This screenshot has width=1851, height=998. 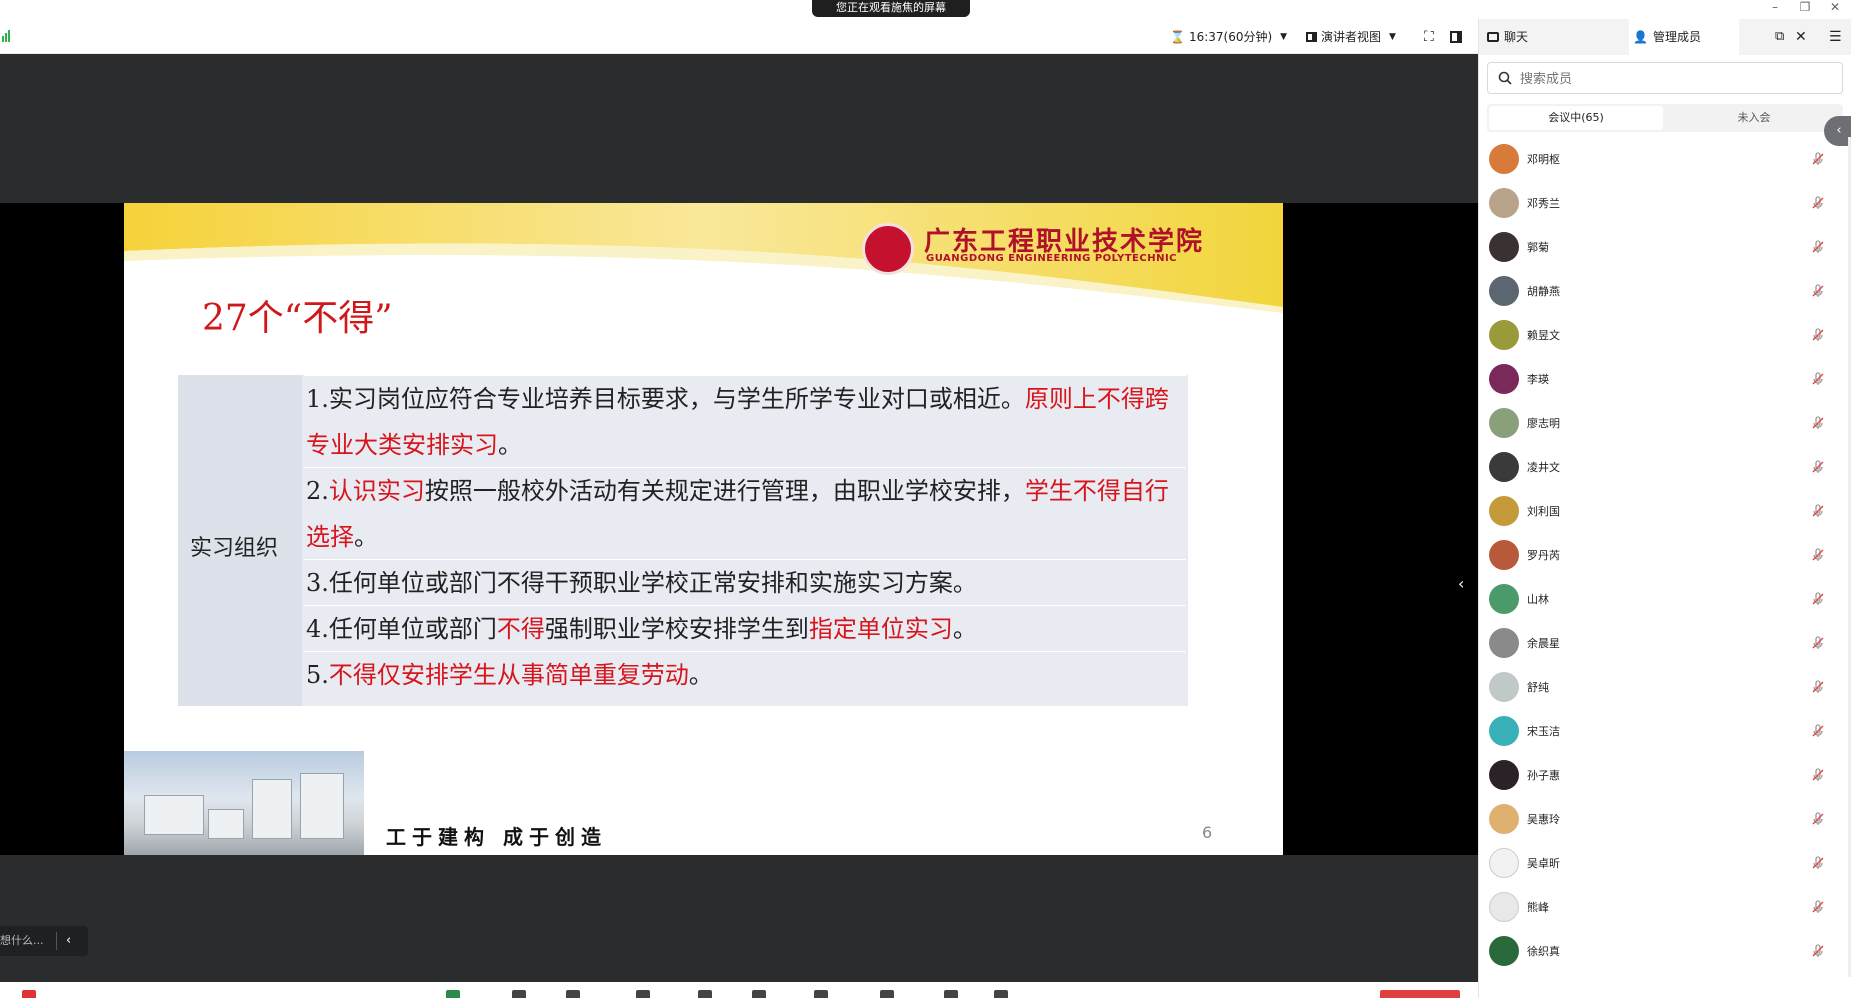 What do you see at coordinates (240, 540) in the screenshot?
I see `table-label-cell: 实习组织` at bounding box center [240, 540].